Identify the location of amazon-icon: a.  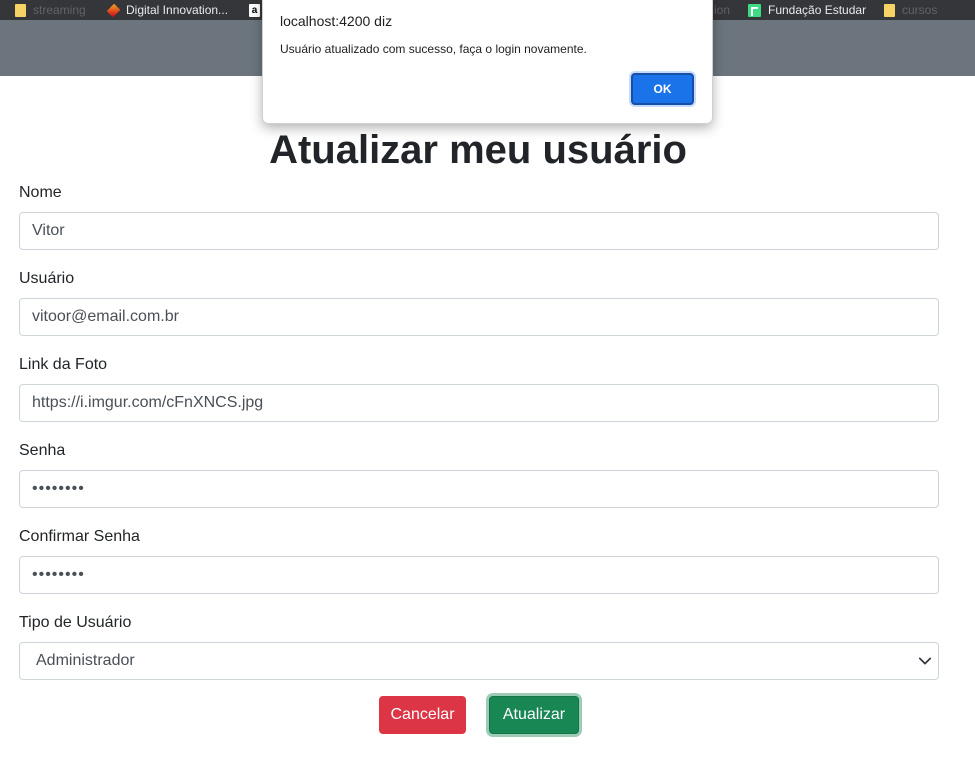
(254, 10).